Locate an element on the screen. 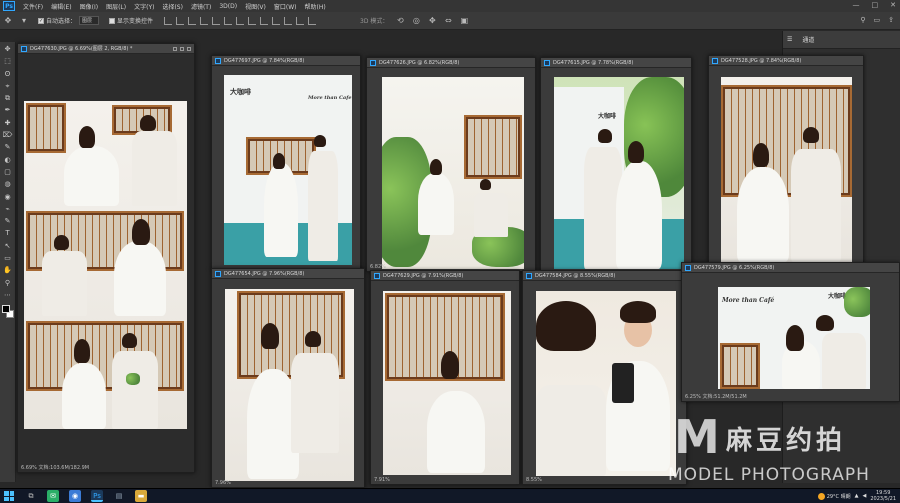  eraser-tool-icon: ▢ is located at coordinates (8, 172).